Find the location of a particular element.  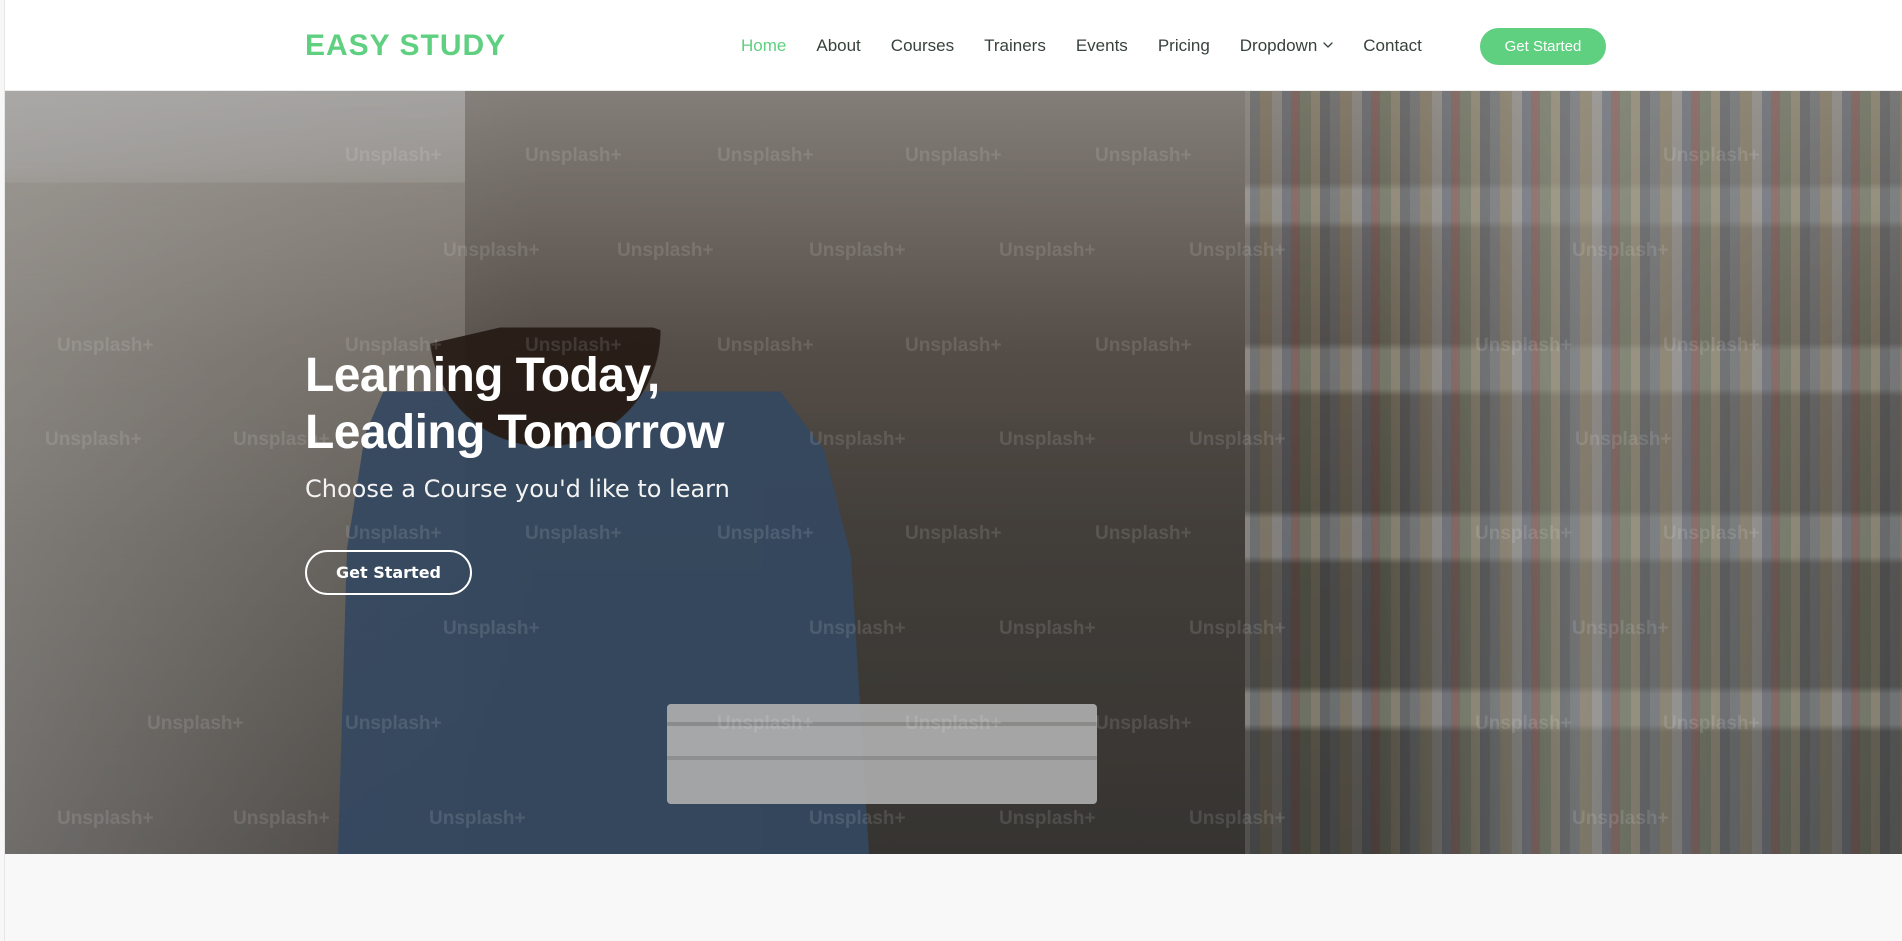

hero-get-started-button: Get Started is located at coordinates (388, 572).